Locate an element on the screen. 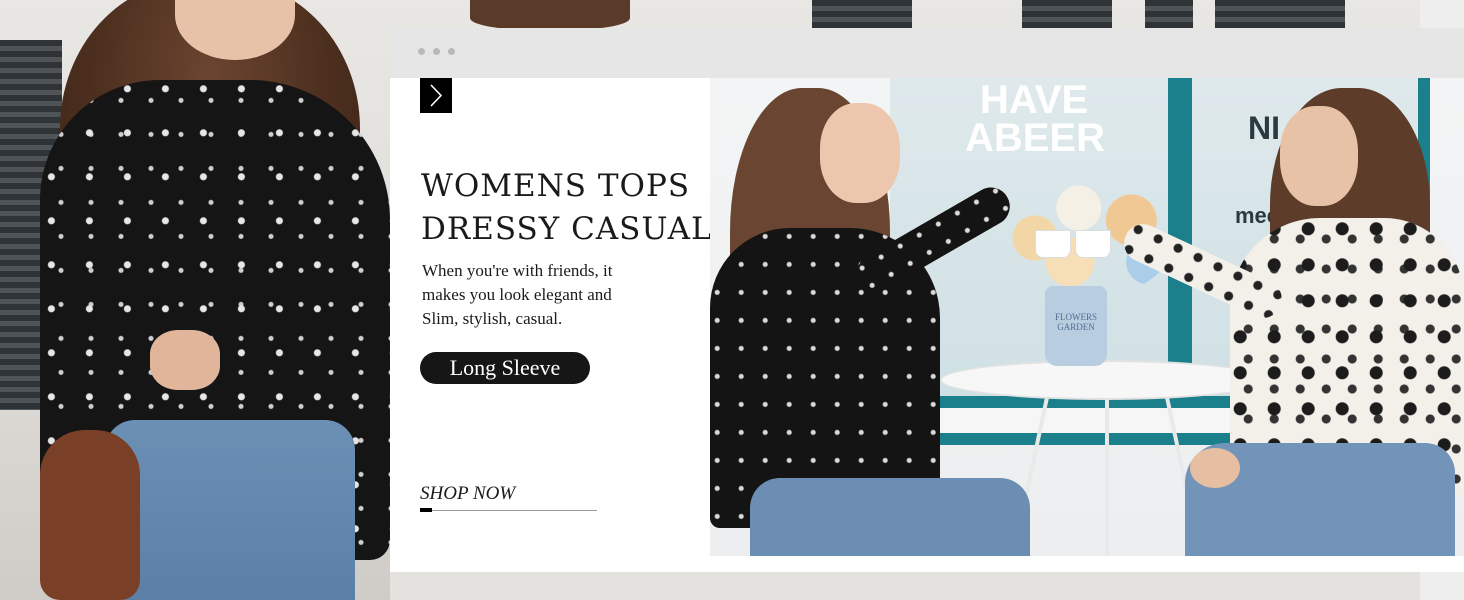 This screenshot has width=1464, height=600. description-line-3: Slim, stylish, casual. is located at coordinates (492, 318).